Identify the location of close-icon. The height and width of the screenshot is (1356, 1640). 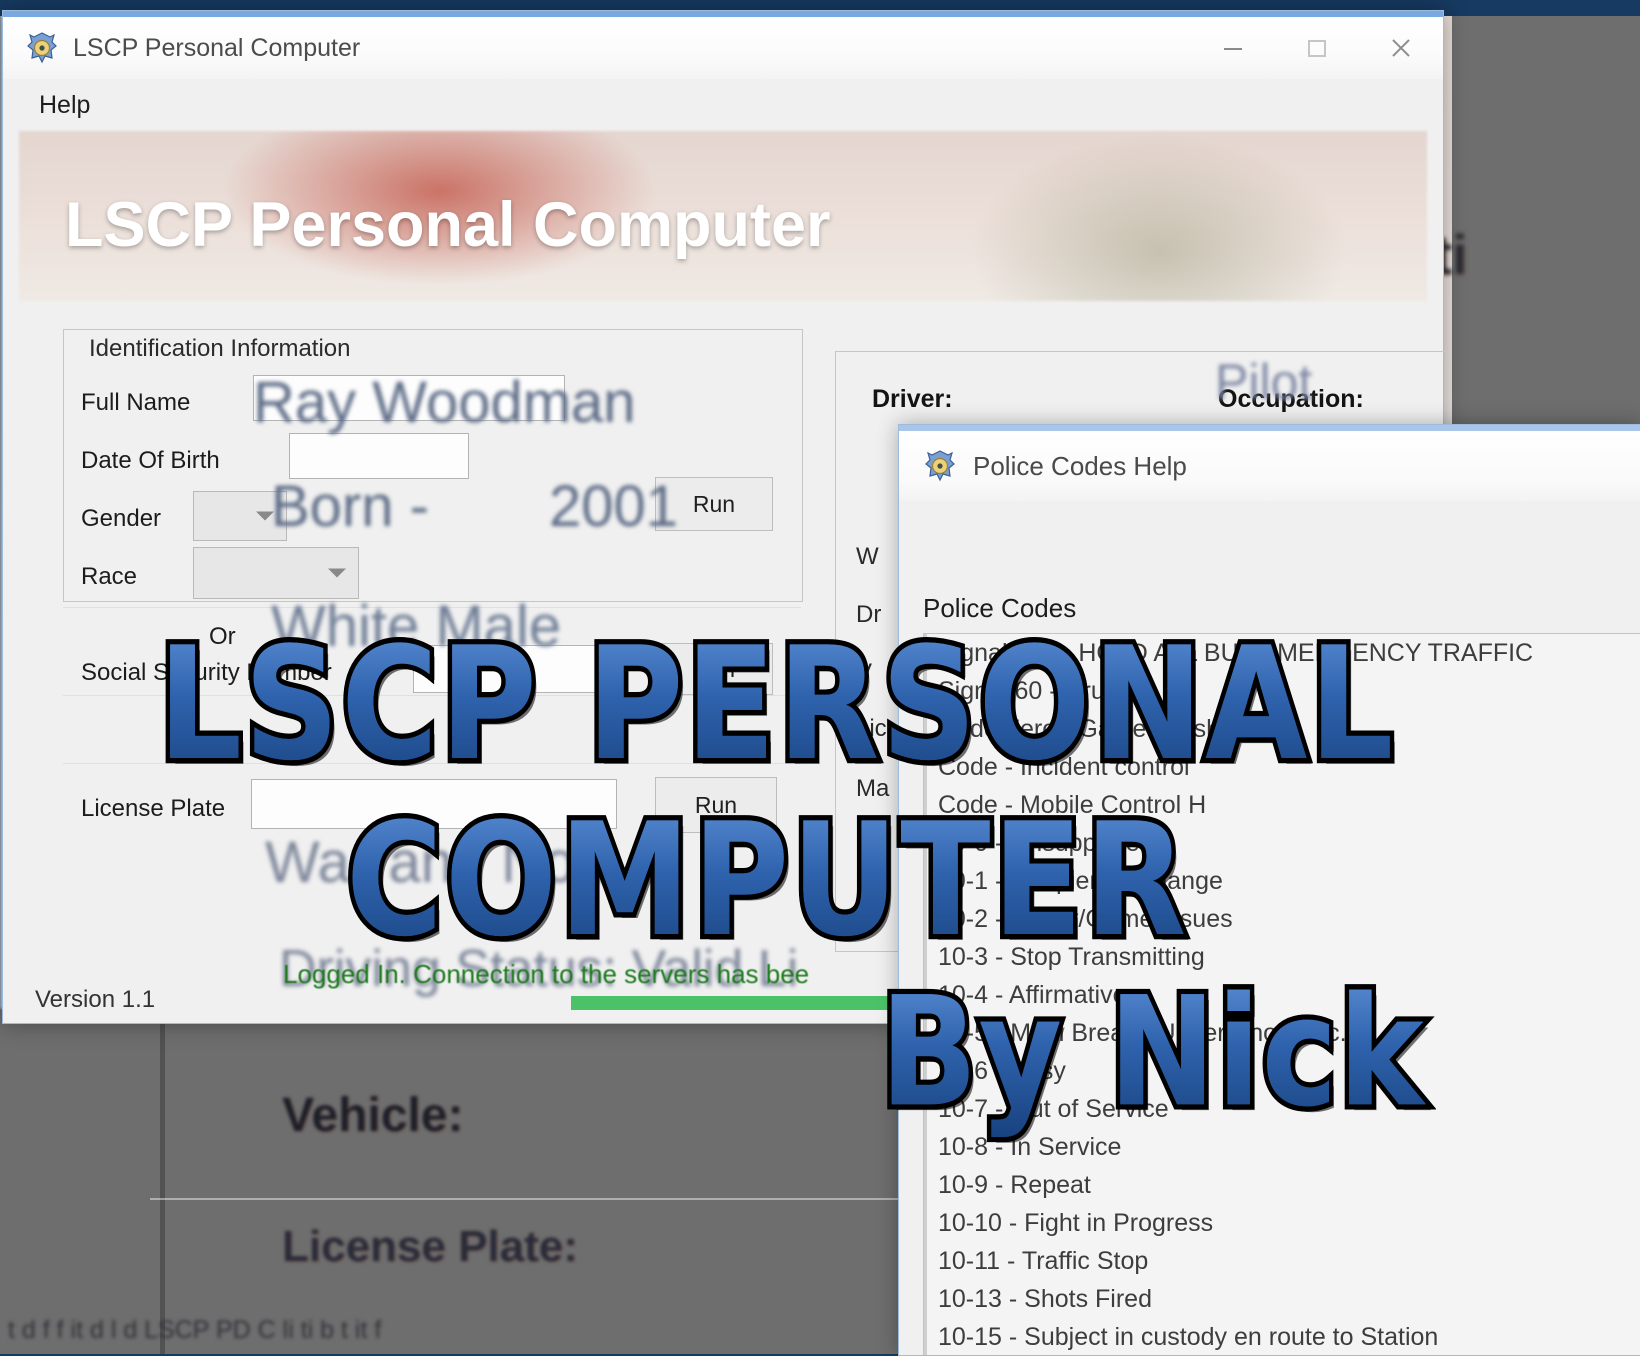
(1401, 48).